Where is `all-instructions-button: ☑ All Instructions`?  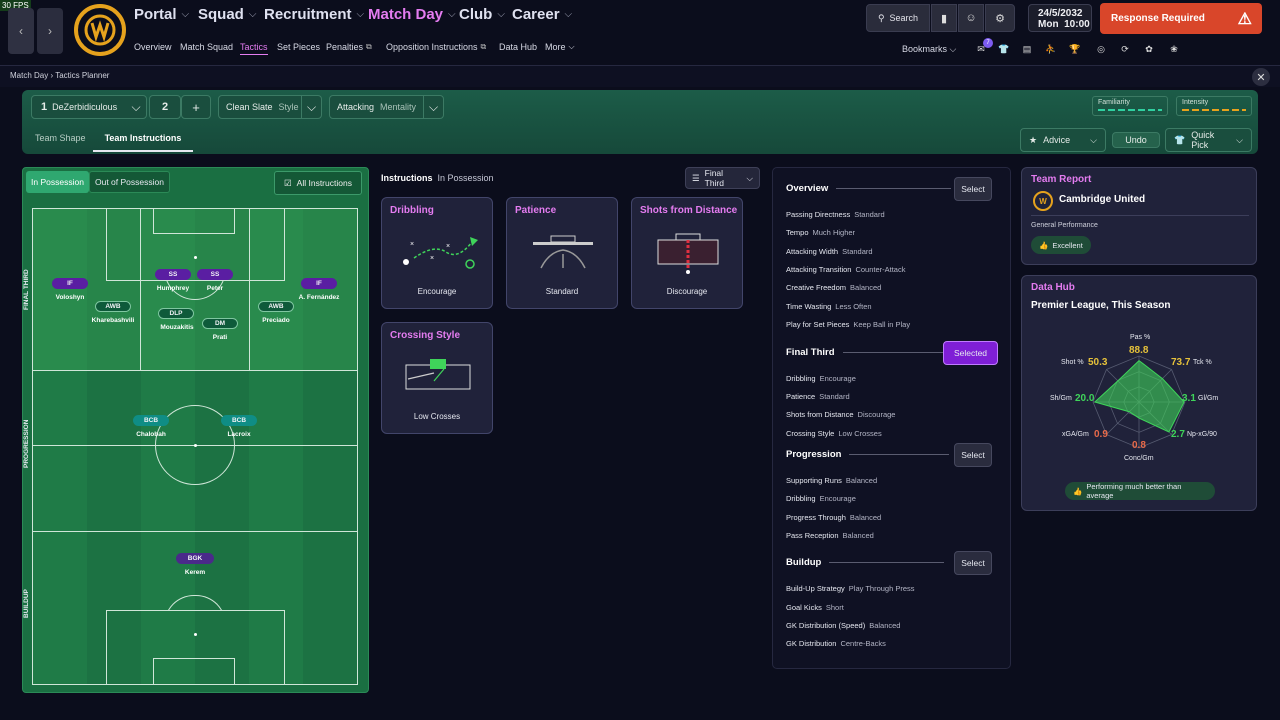
all-instructions-button: ☑ All Instructions is located at coordinates (318, 183).